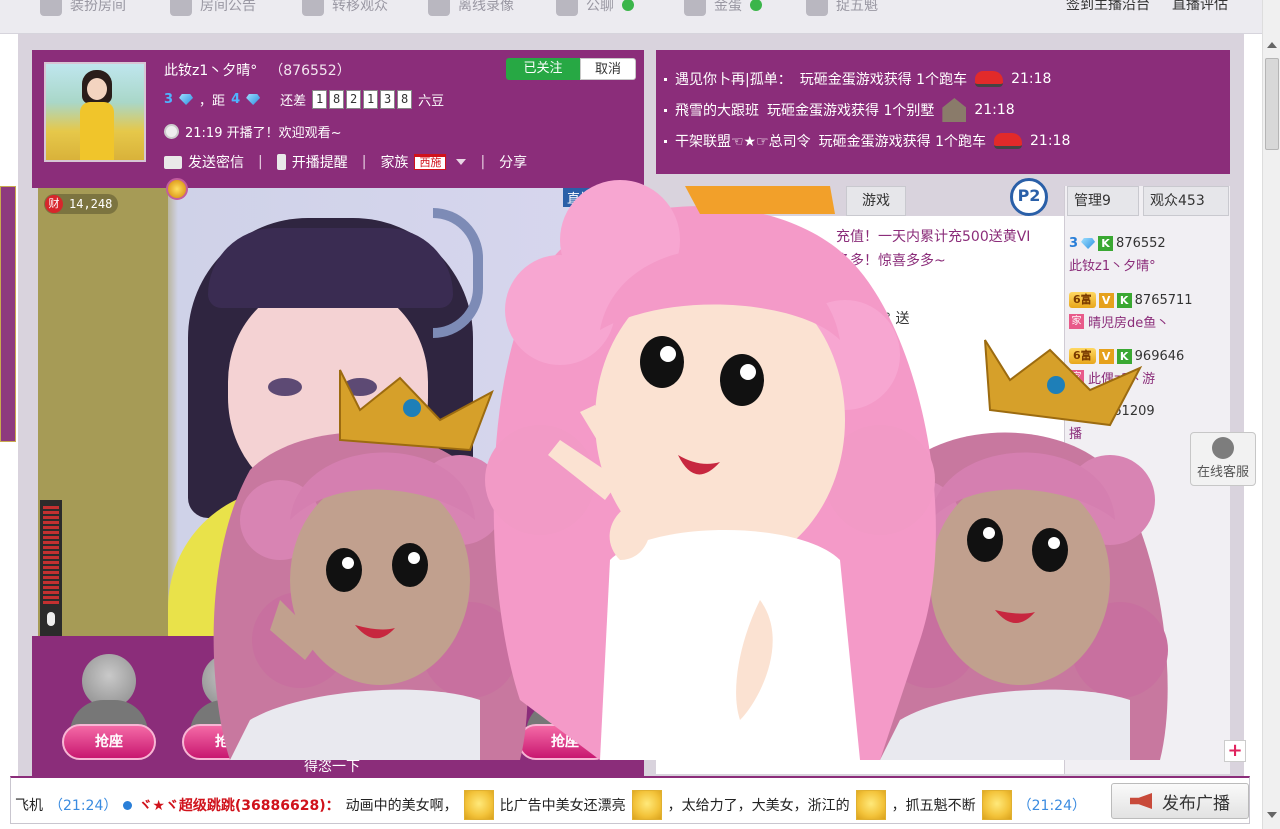  What do you see at coordinates (1029, 197) in the screenshot?
I see `p2-icon: P2` at bounding box center [1029, 197].